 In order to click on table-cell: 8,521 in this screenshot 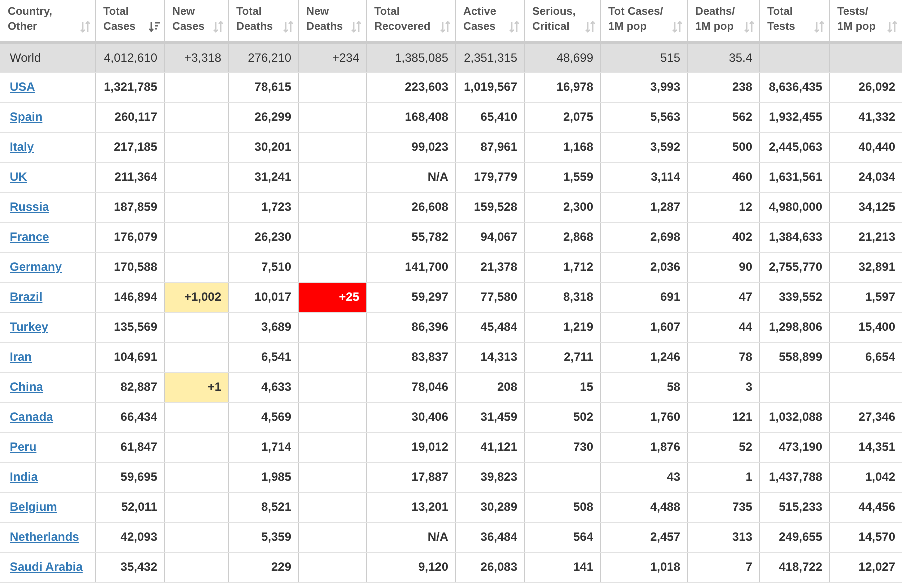, I will do `click(263, 507)`.